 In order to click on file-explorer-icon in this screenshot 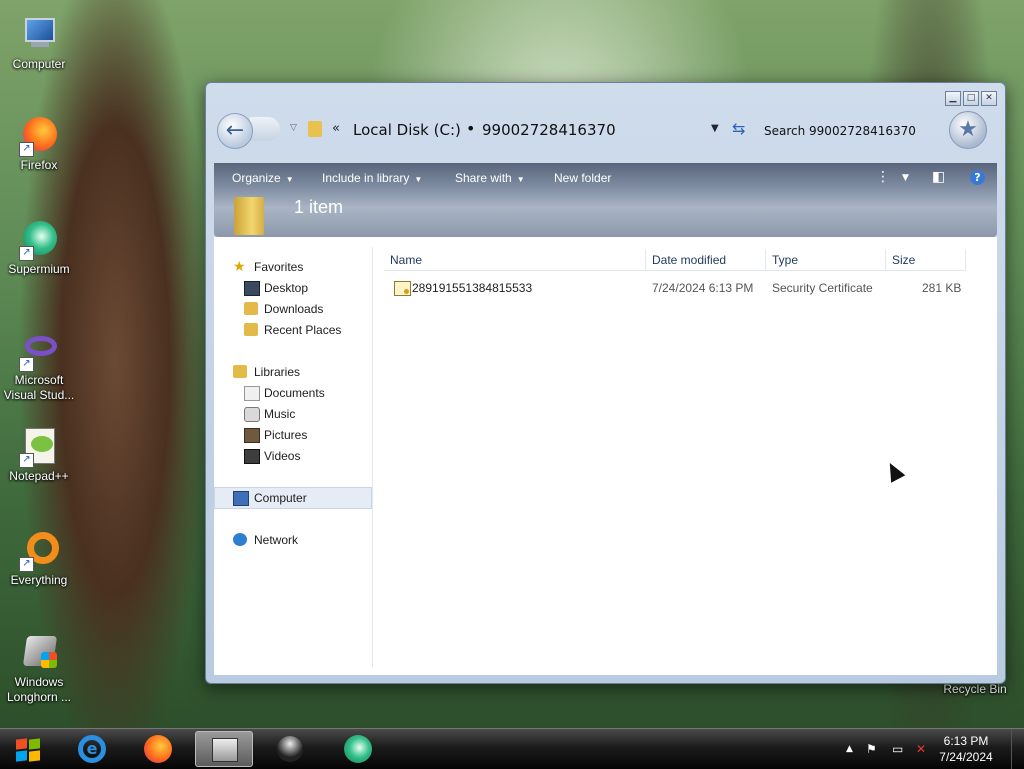, I will do `click(225, 750)`.